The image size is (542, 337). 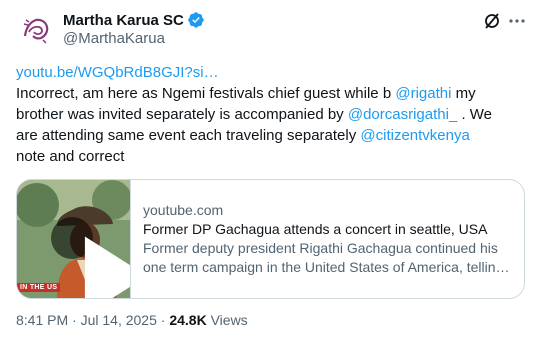 I want to click on tweet-text-line4: note and correct, so click(x=70, y=156).